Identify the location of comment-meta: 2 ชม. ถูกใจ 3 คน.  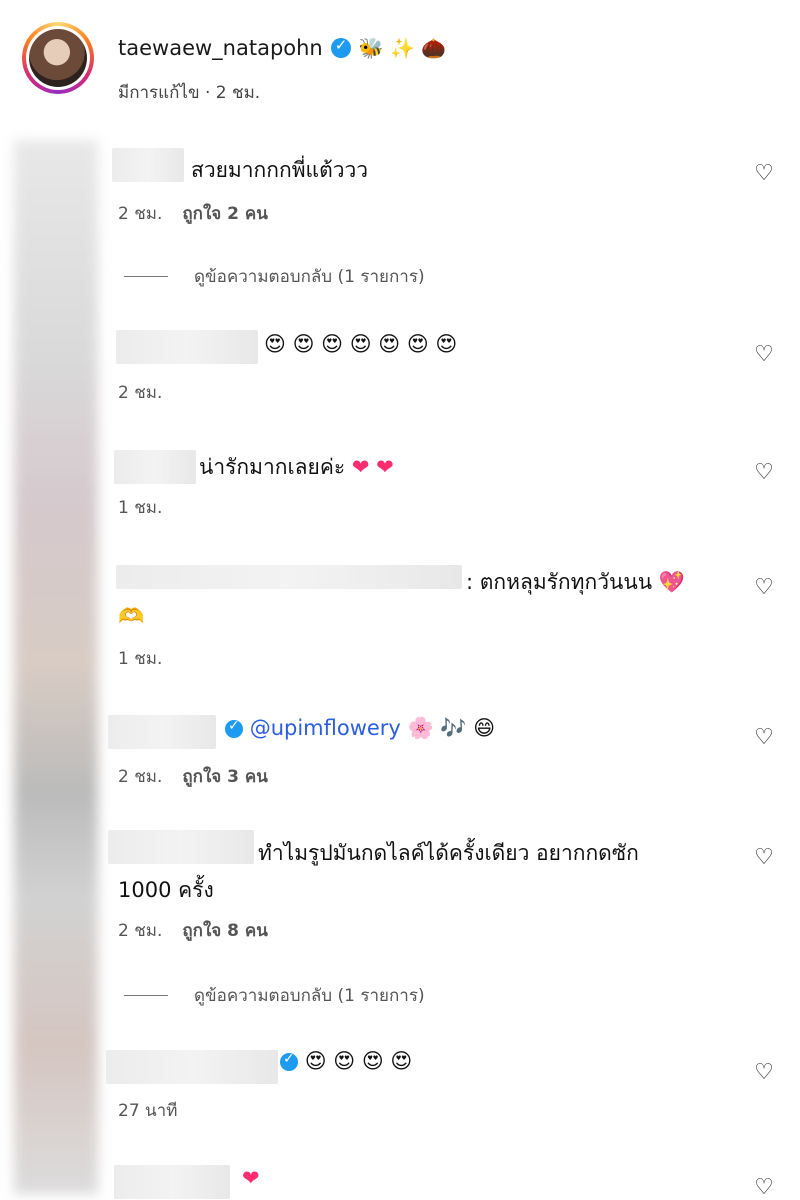
(193, 777).